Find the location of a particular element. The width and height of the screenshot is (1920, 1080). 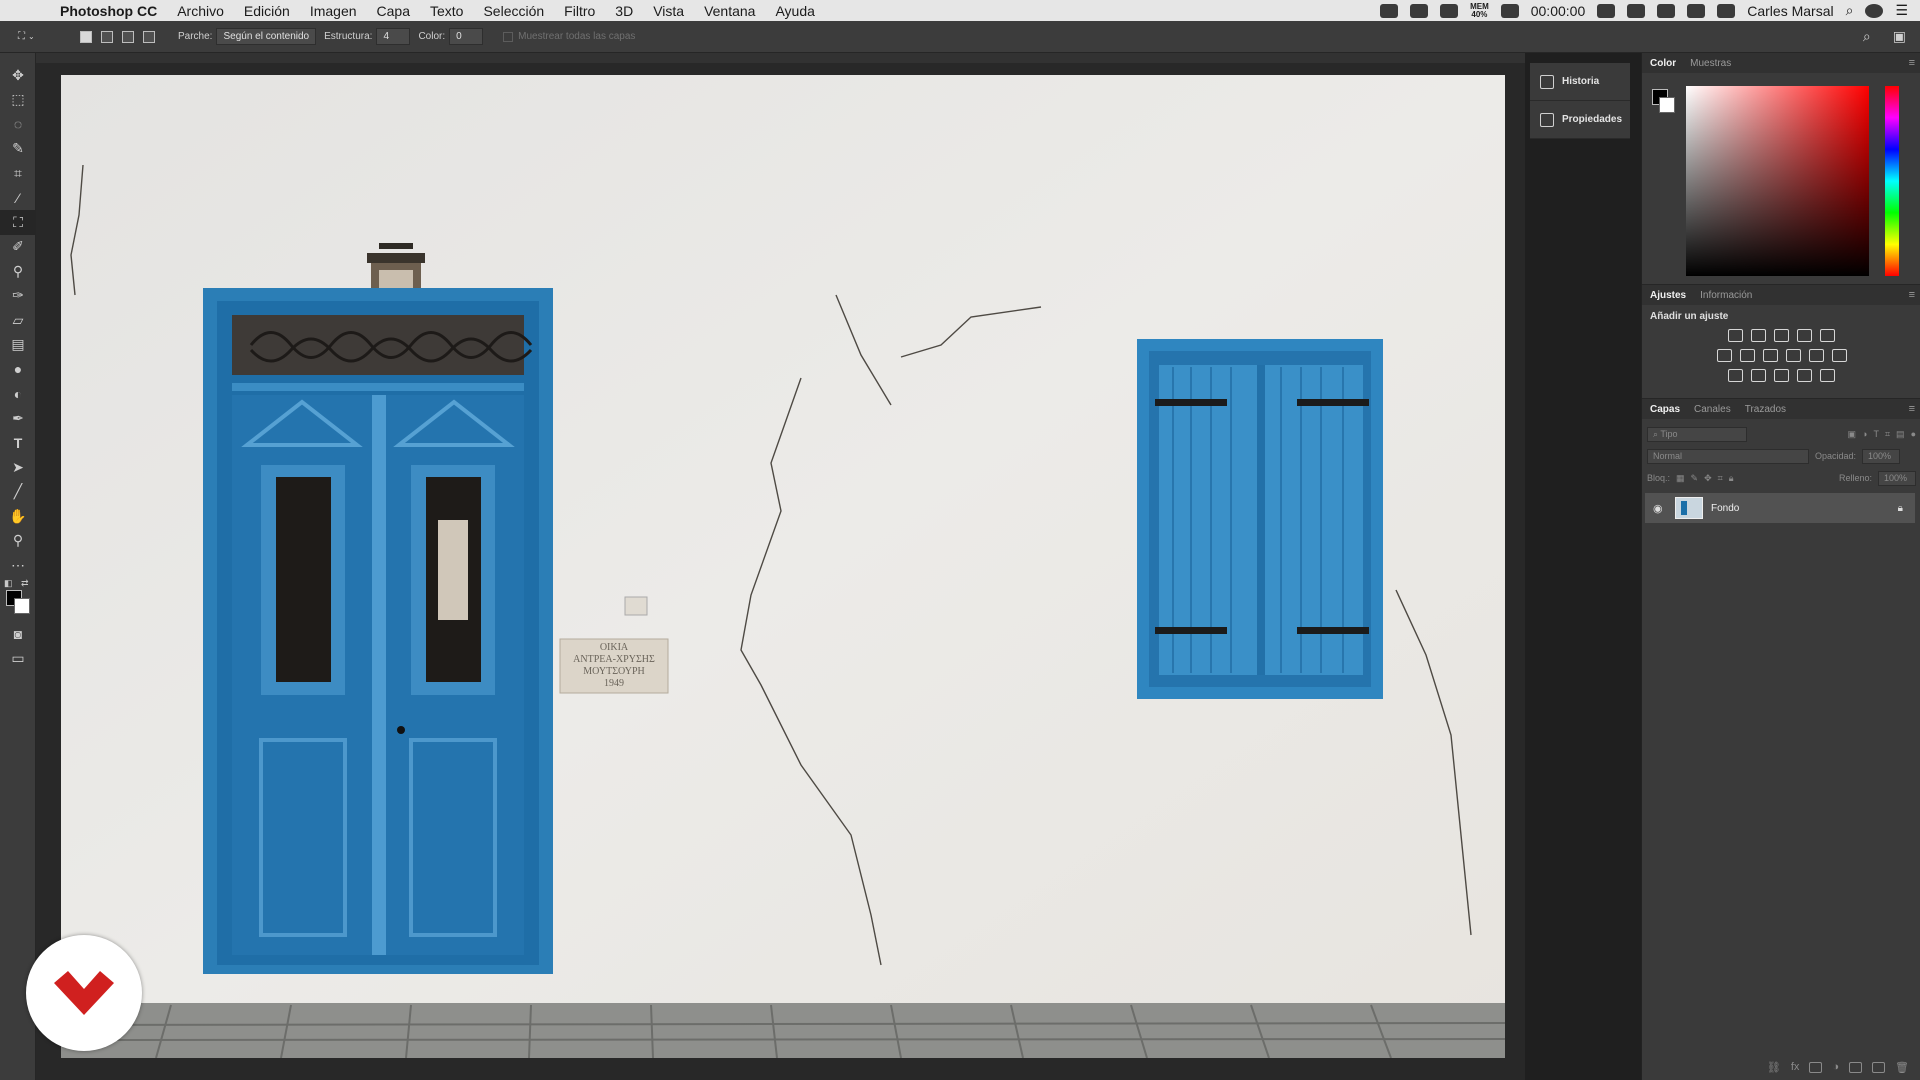

tab-color: Color is located at coordinates (1663, 63).